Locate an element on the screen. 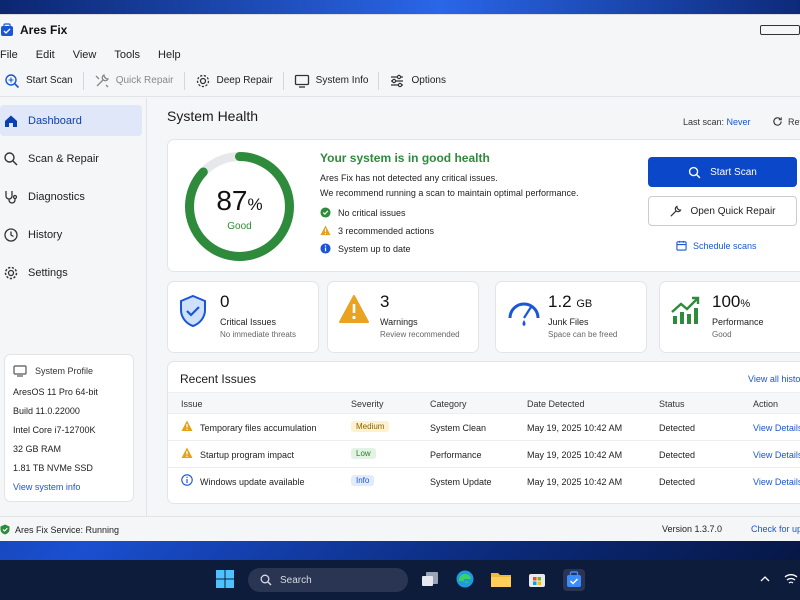 This screenshot has height=600, width=800. ares-fix-taskbar-icon is located at coordinates (574, 580).